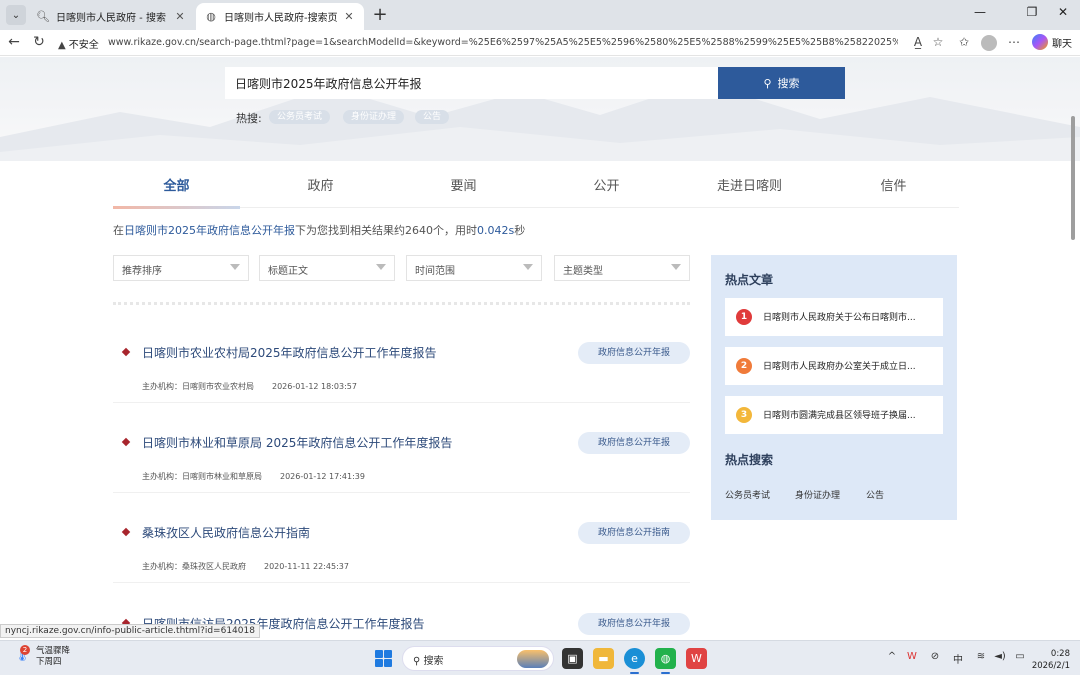 The height and width of the screenshot is (675, 1080). I want to click on clock-date: 2026/2/1, so click(1050, 666).